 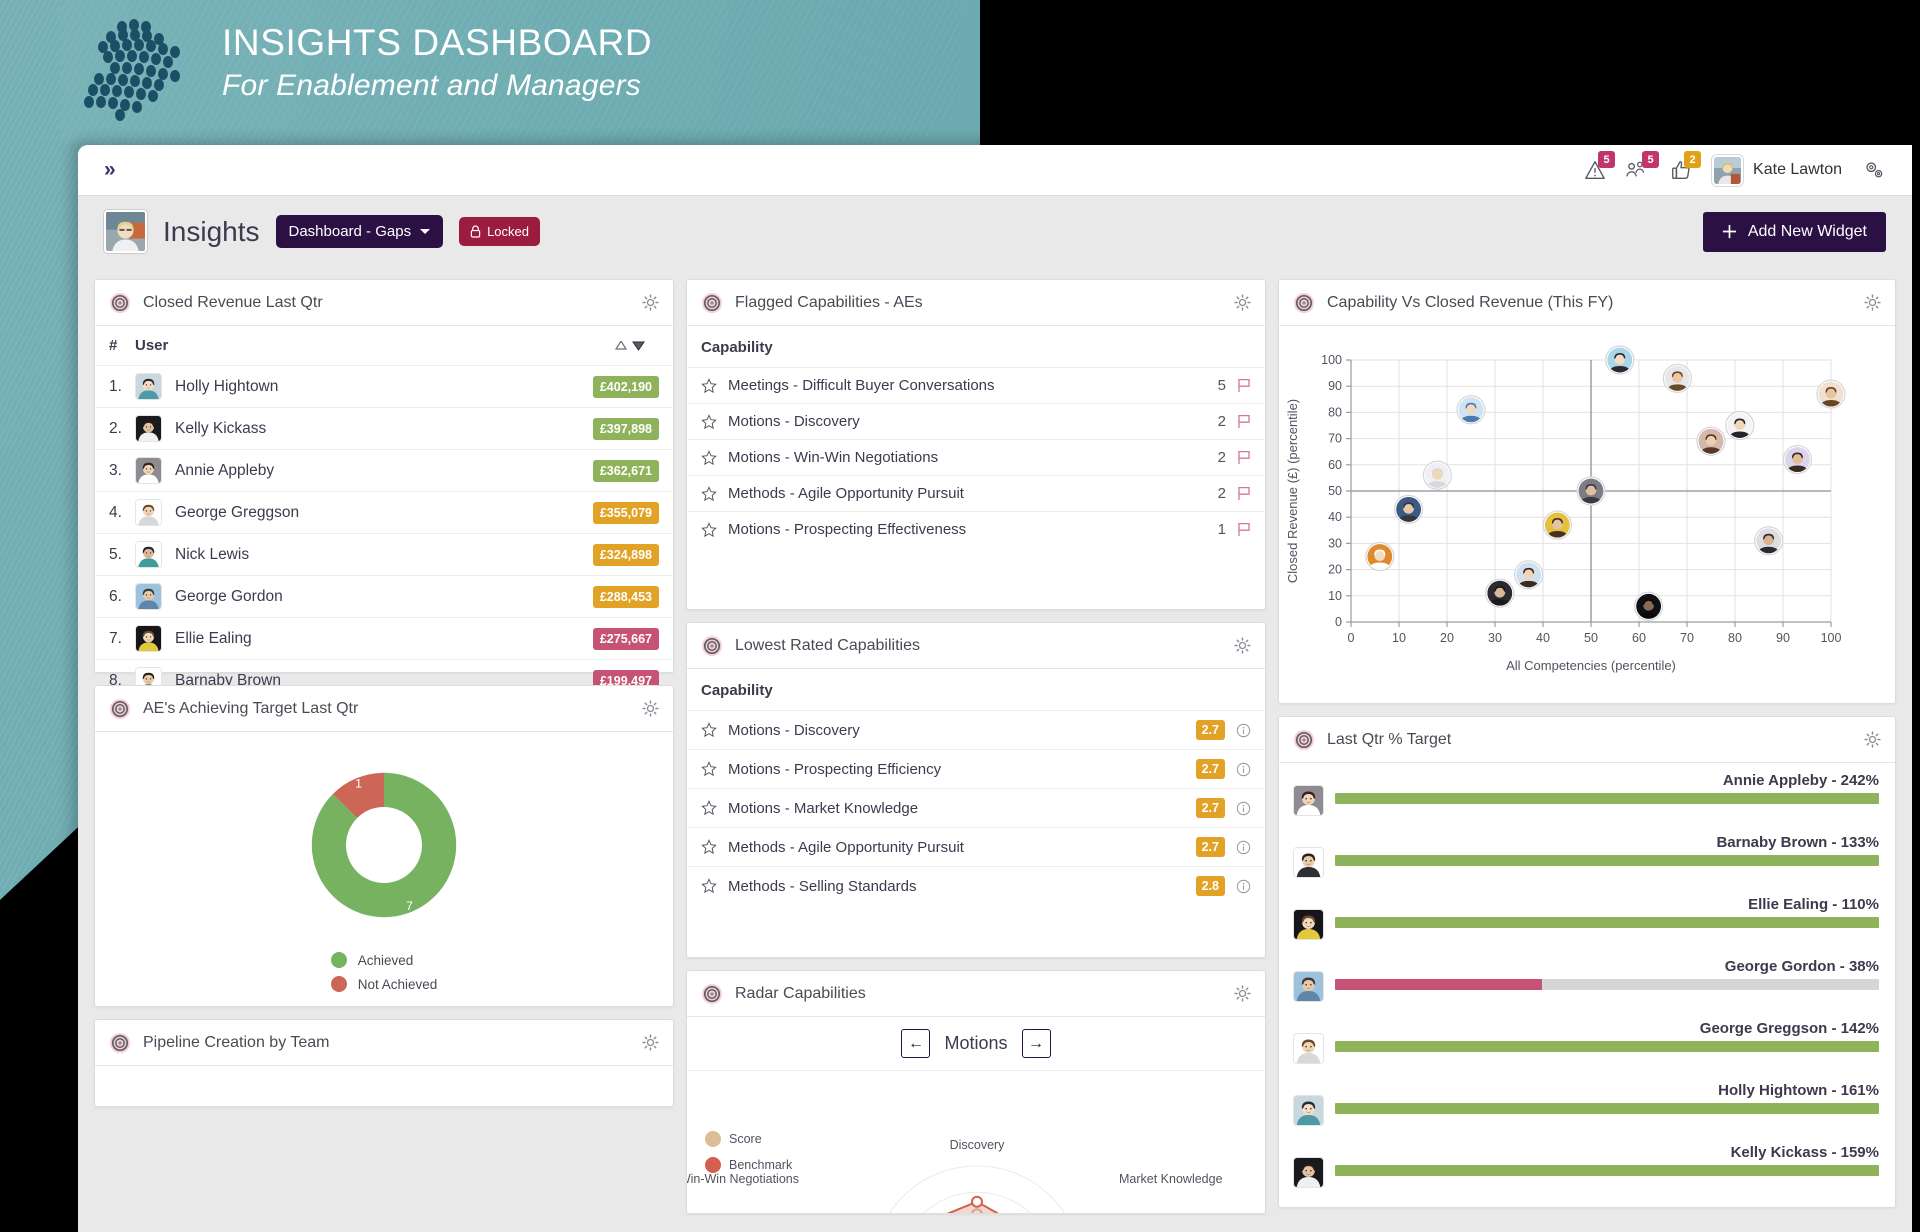 What do you see at coordinates (1607, 1098) in the screenshot?
I see `target-bar-body: Holly Hightown - 161%` at bounding box center [1607, 1098].